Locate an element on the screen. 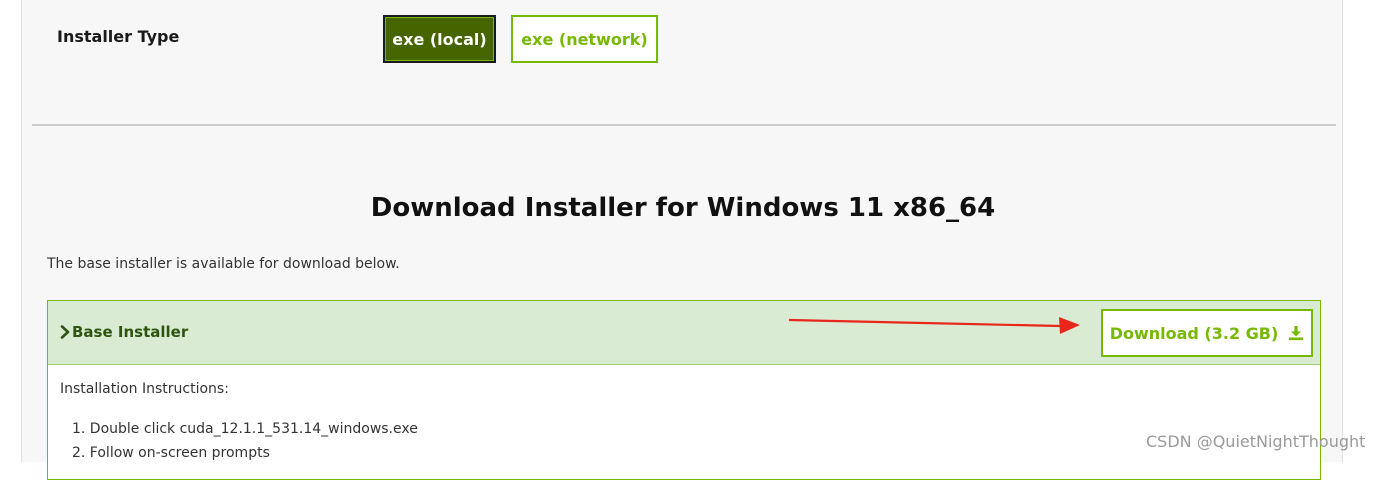 The height and width of the screenshot is (480, 1395). download-button: Download (3.2 GB) is located at coordinates (1207, 333).